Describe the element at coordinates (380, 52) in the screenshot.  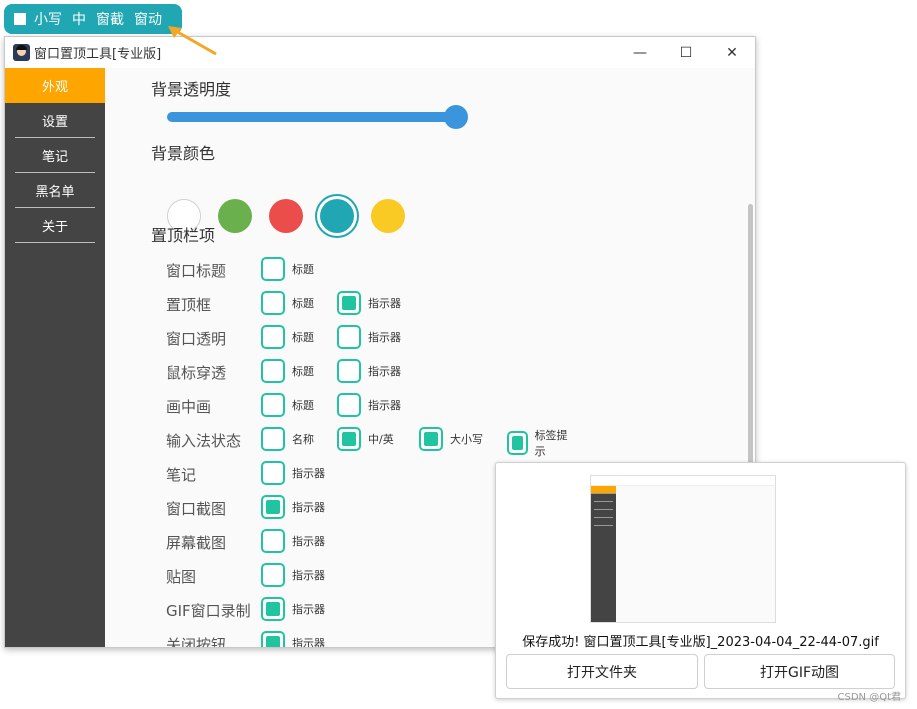
I see `title-bar: 窗口置顶工具[专业版] — ☐ ✕` at that location.